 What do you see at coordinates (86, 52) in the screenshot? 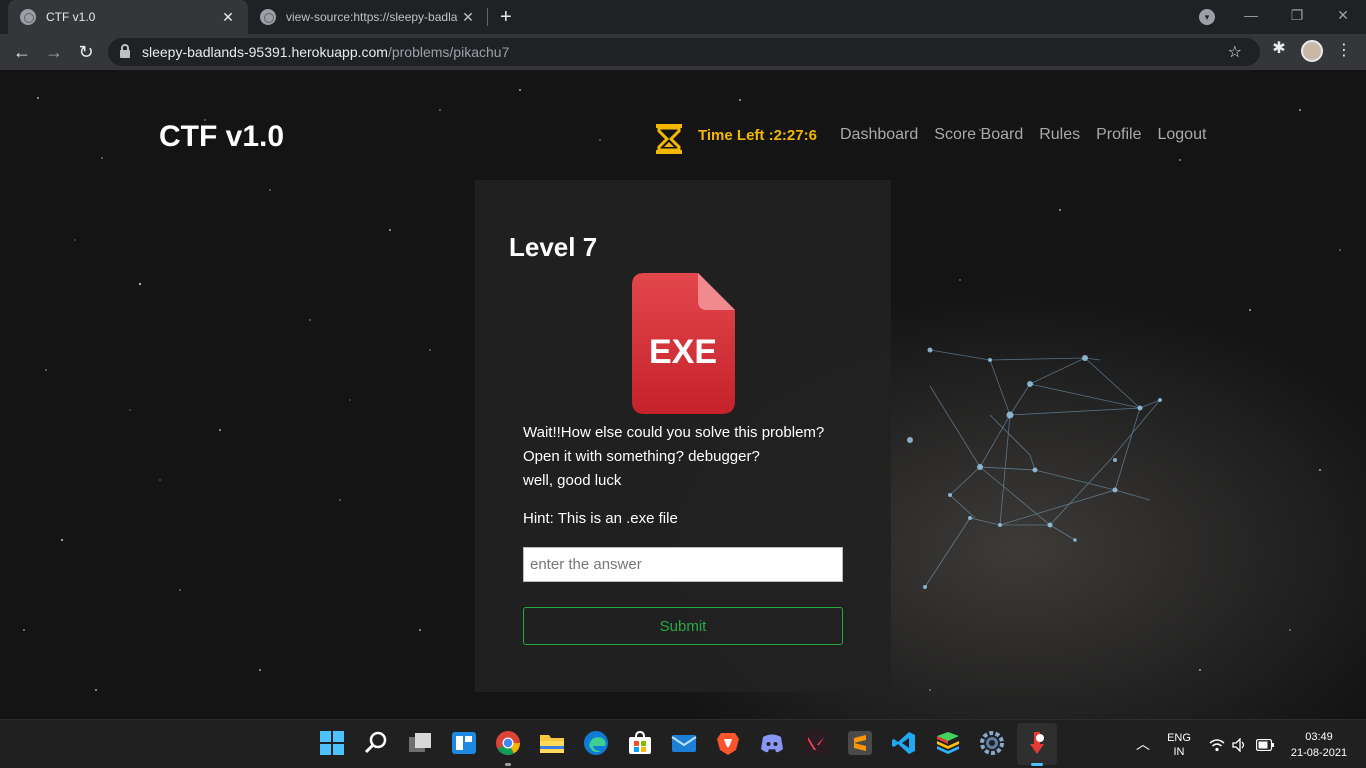
I see `reload-icon: ↻` at bounding box center [86, 52].